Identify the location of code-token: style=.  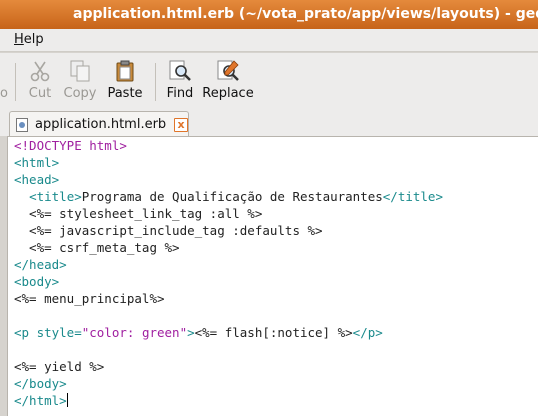
(59, 332).